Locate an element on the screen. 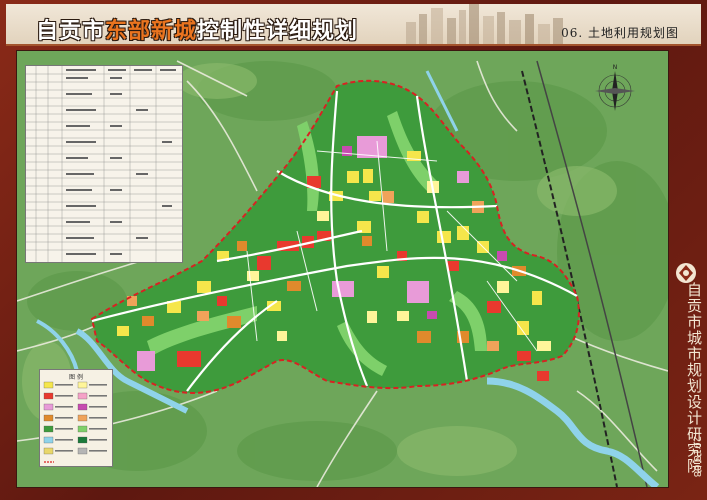 This screenshot has width=707, height=500. svg-text: N is located at coordinates (615, 67).